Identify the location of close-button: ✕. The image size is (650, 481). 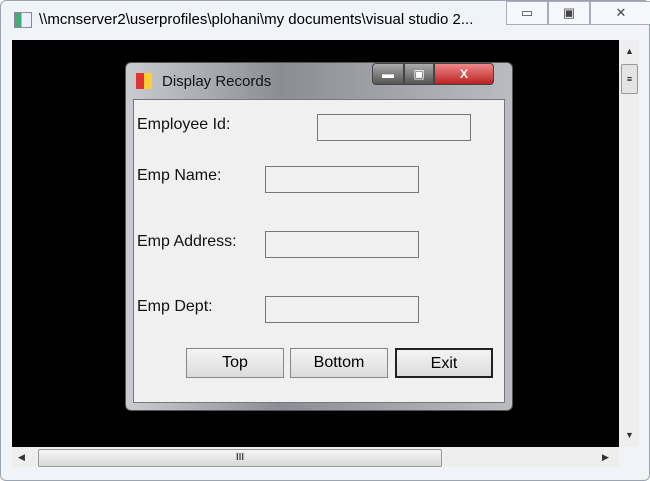
(620, 13).